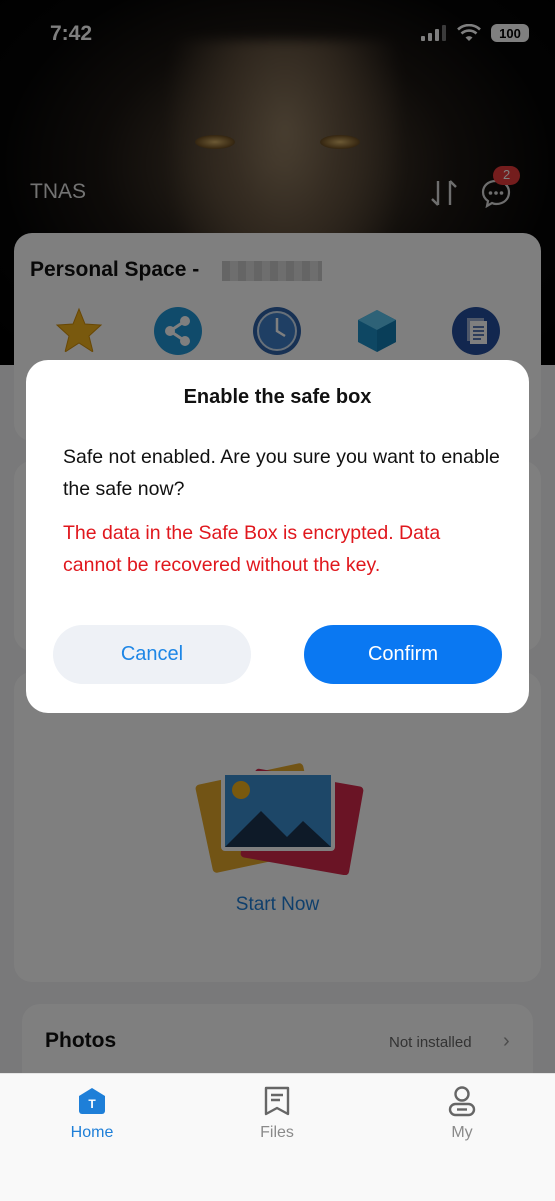  Describe the element at coordinates (277, 397) in the screenshot. I see `dialog-title: Enable the safe box` at that location.